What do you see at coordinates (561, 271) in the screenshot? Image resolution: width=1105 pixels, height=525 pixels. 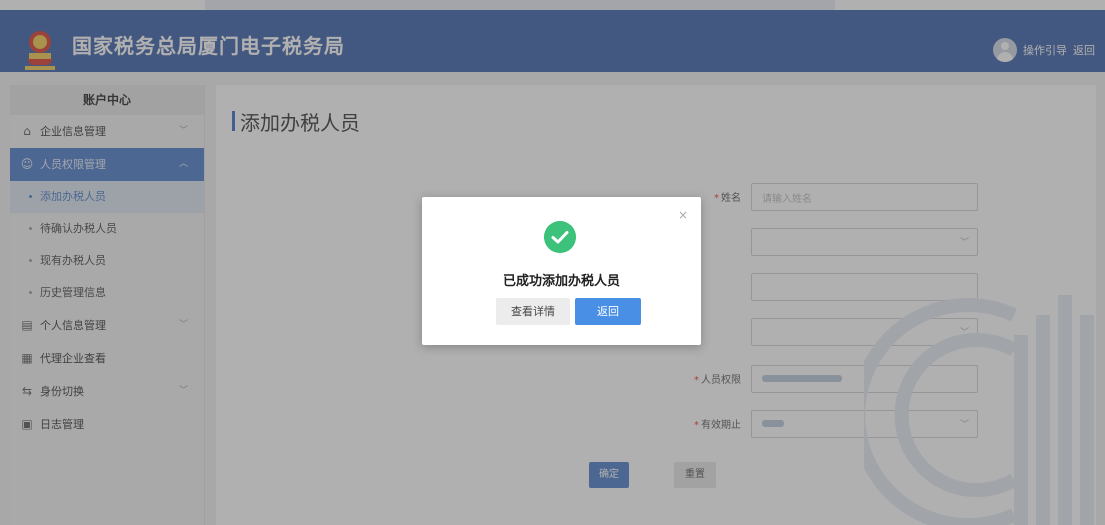 I see `success-dialog: × 已成功添加办税人员 查看详情 返回` at bounding box center [561, 271].